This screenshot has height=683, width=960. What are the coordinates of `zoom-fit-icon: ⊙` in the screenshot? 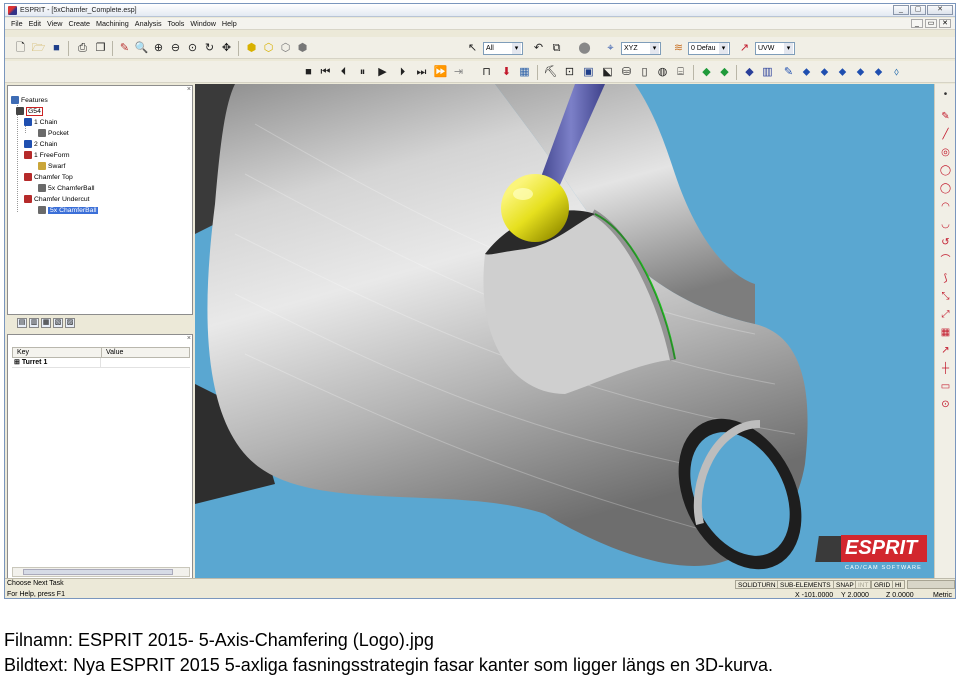 It's located at (192, 48).